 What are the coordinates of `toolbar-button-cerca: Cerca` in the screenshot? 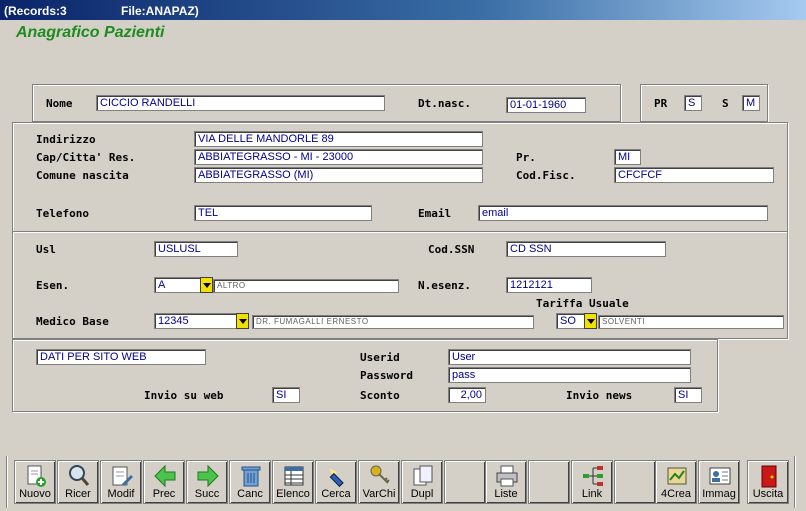 It's located at (336, 482).